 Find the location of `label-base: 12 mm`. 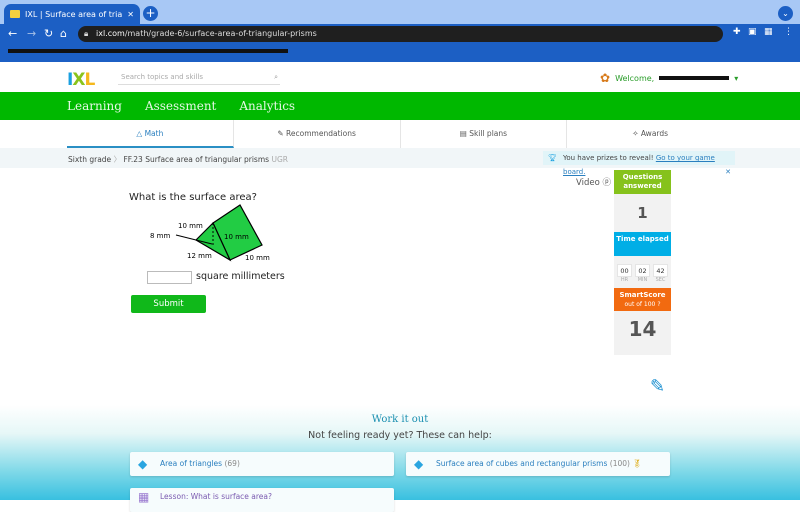

label-base: 12 mm is located at coordinates (199, 256).